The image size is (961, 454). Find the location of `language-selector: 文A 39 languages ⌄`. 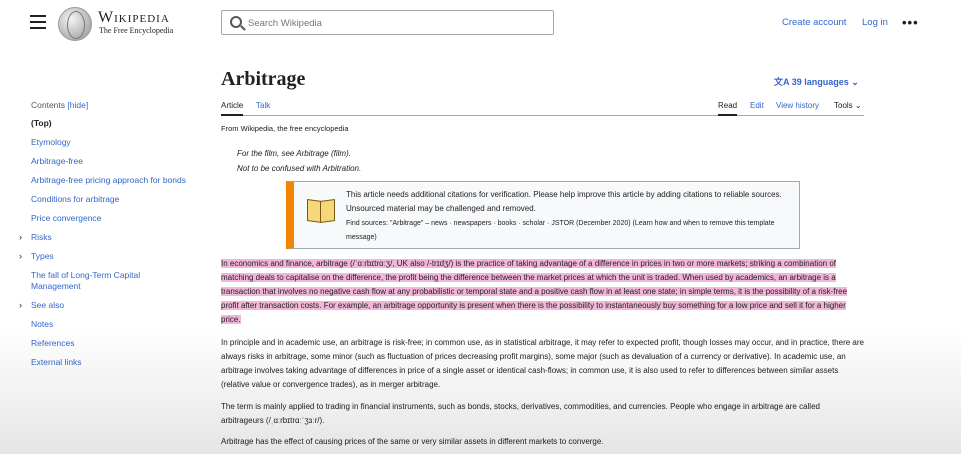

language-selector: 文A 39 languages ⌄ is located at coordinates (816, 81).